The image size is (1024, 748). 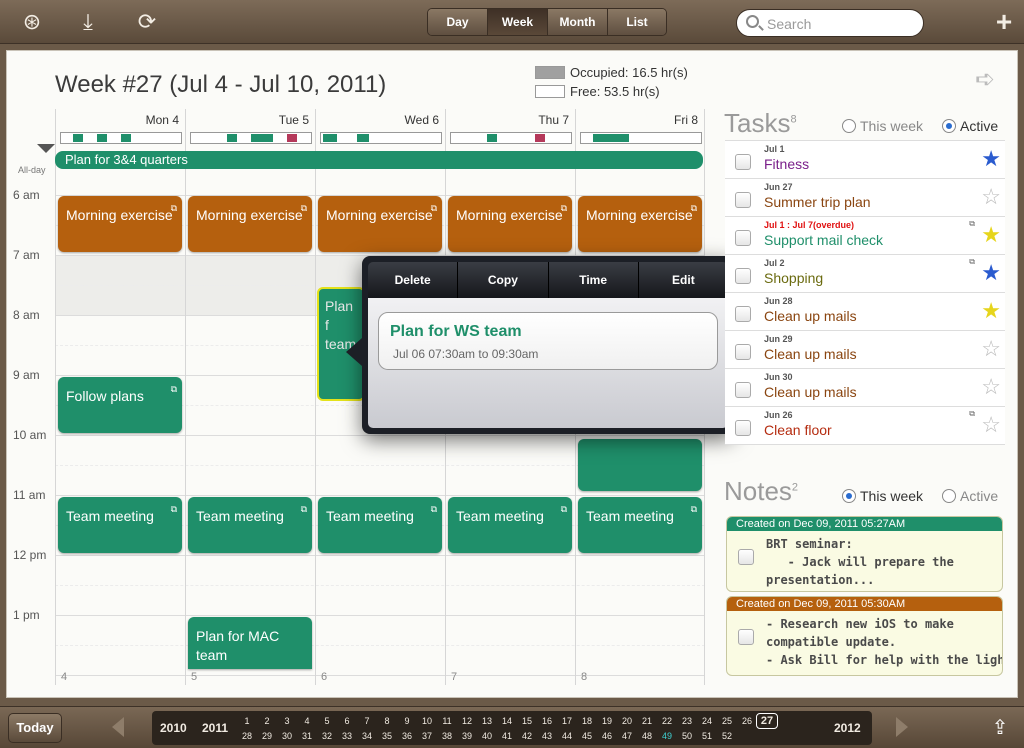 I want to click on week-number: 10, so click(x=427, y=721).